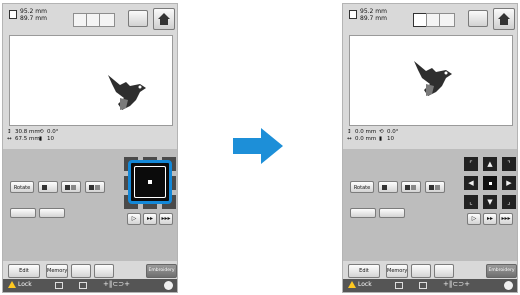  Describe the element at coordinates (384, 187) in the screenshot. I see `mirror-icon` at that location.